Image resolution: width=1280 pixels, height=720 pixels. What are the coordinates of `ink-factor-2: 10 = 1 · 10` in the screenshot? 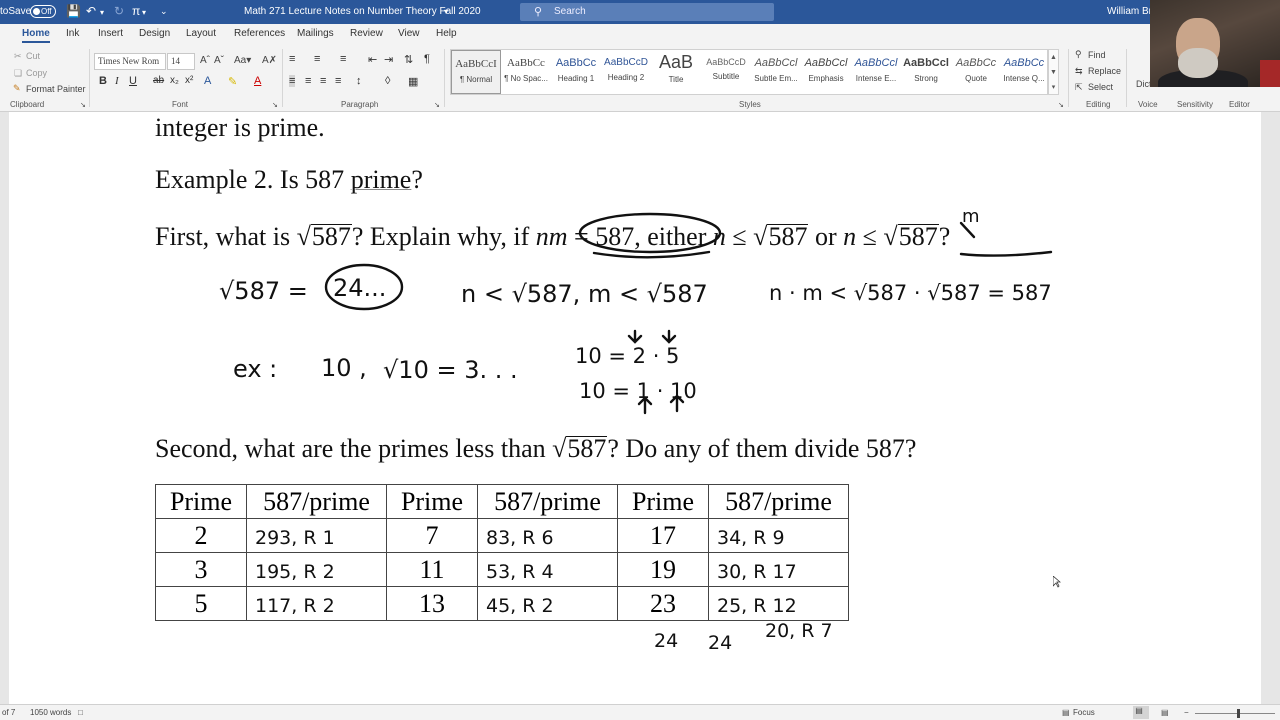 It's located at (638, 391).